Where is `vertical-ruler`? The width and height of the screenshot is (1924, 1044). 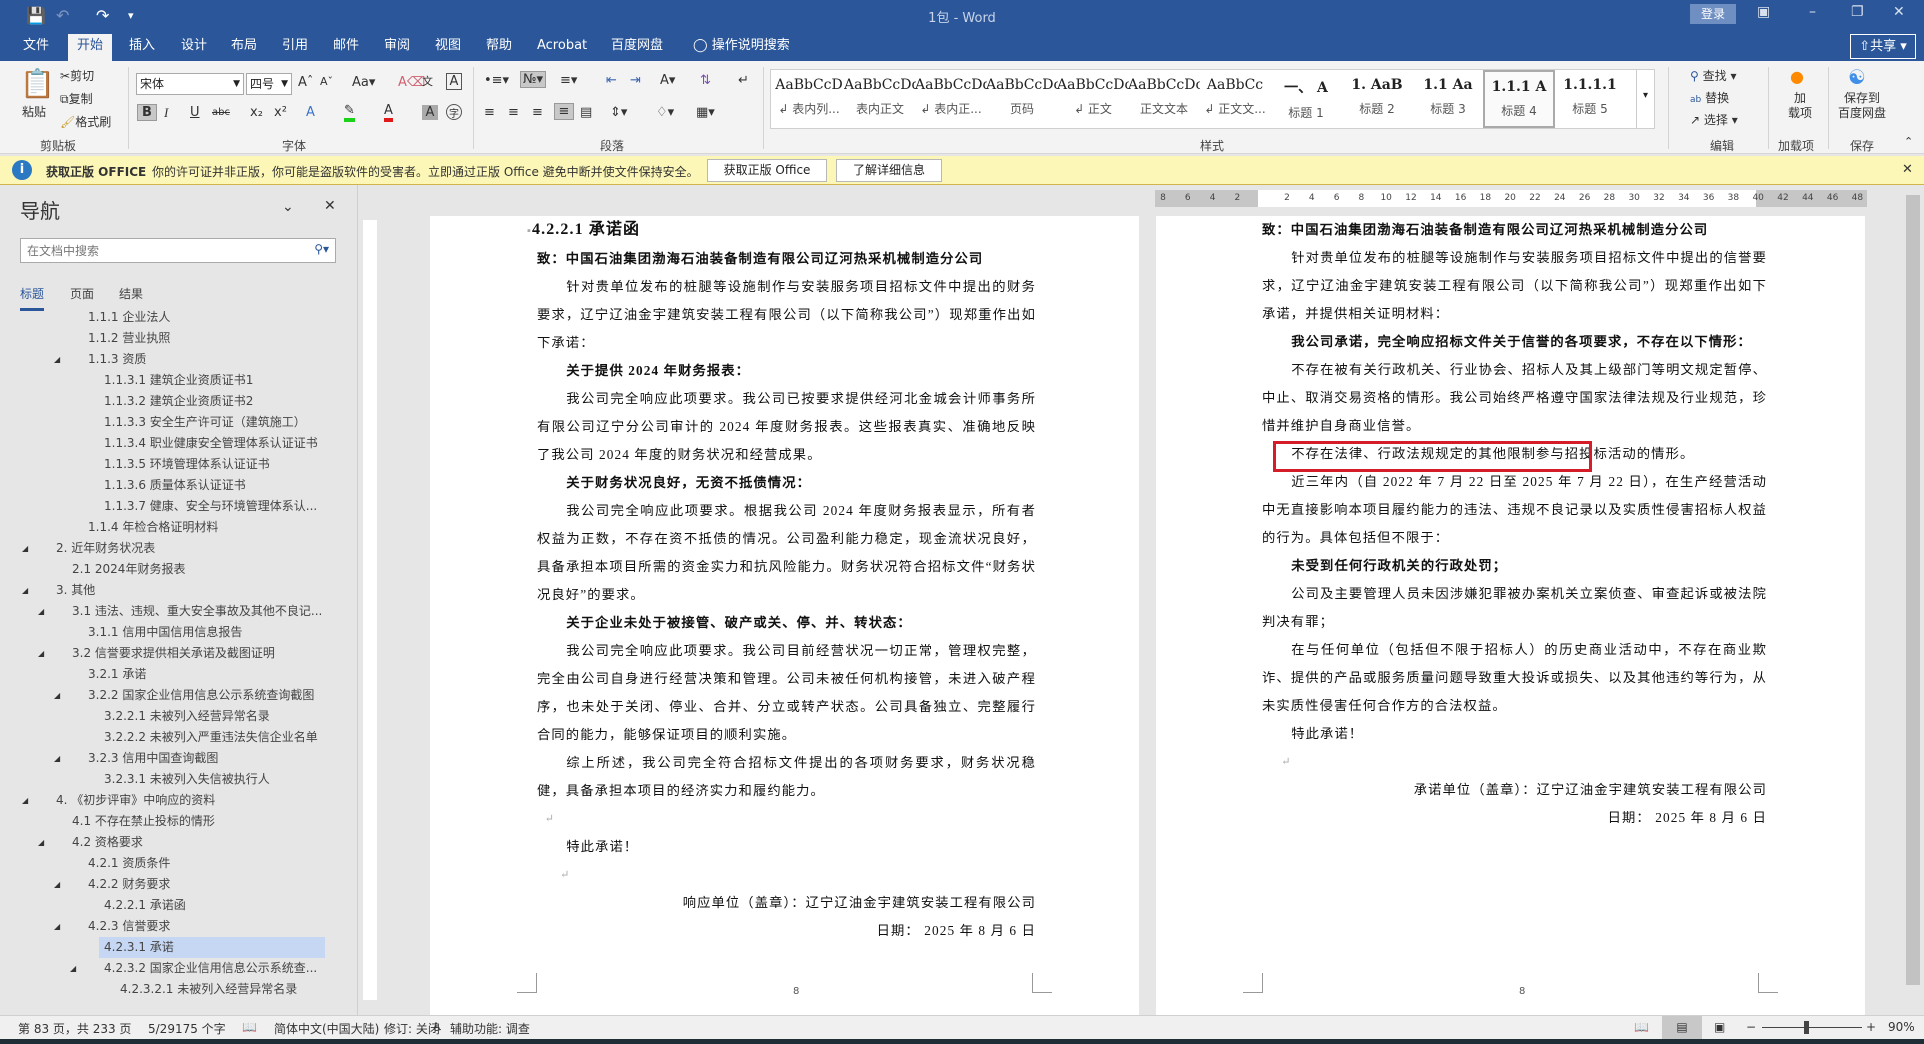
vertical-ruler is located at coordinates (370, 602).